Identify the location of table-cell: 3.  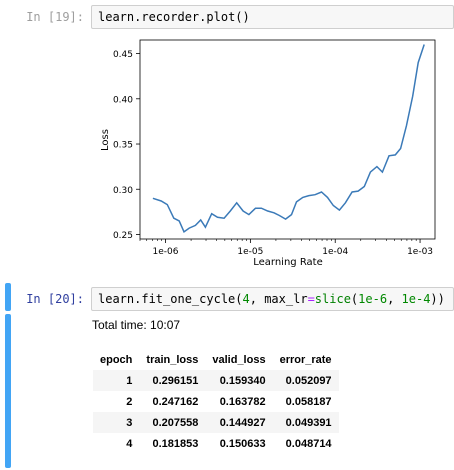
(129, 422).